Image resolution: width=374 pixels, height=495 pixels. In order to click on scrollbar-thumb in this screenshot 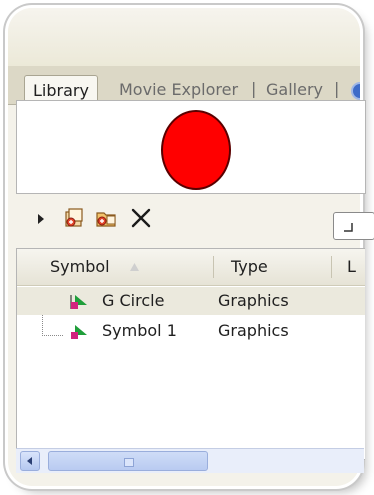, I will do `click(128, 461)`.